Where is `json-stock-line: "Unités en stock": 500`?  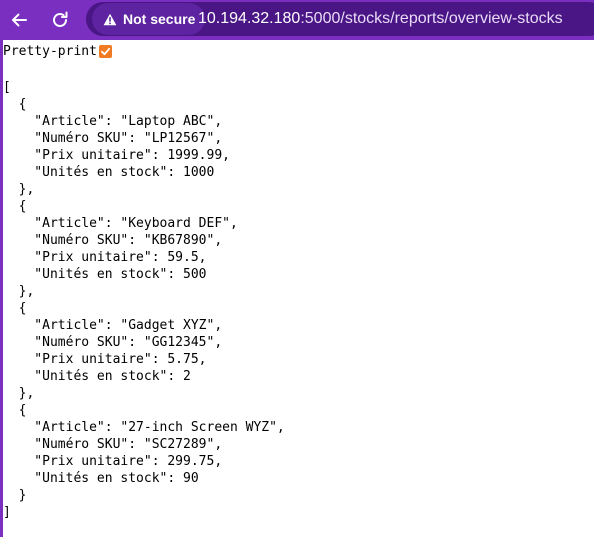
json-stock-line: "Unités en stock": 500 is located at coordinates (105, 274).